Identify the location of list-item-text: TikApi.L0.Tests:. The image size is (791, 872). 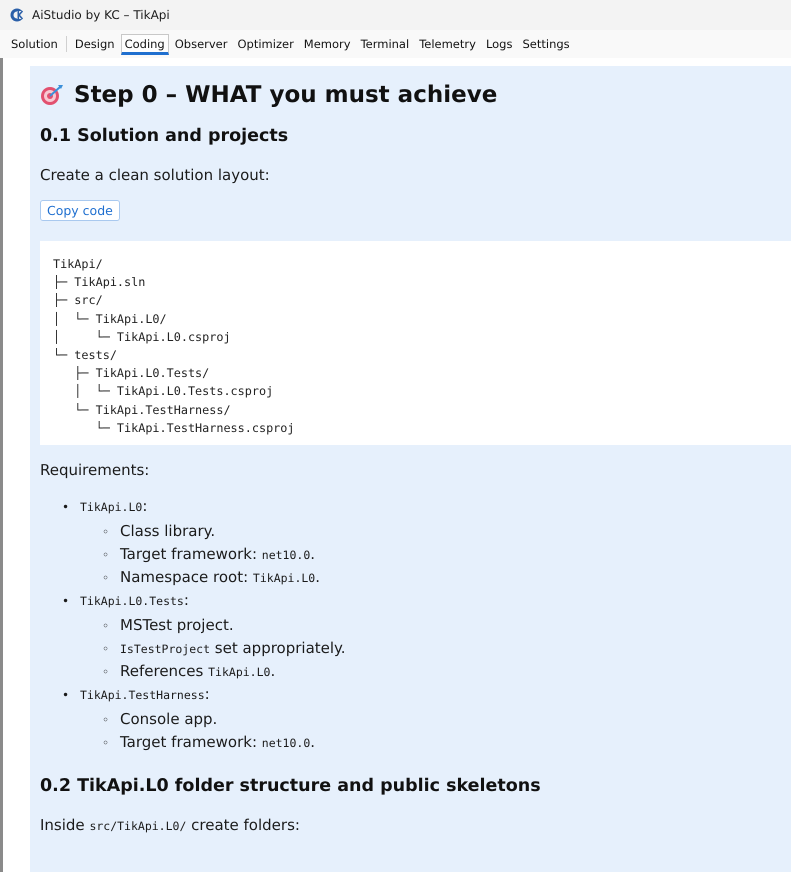
(134, 601).